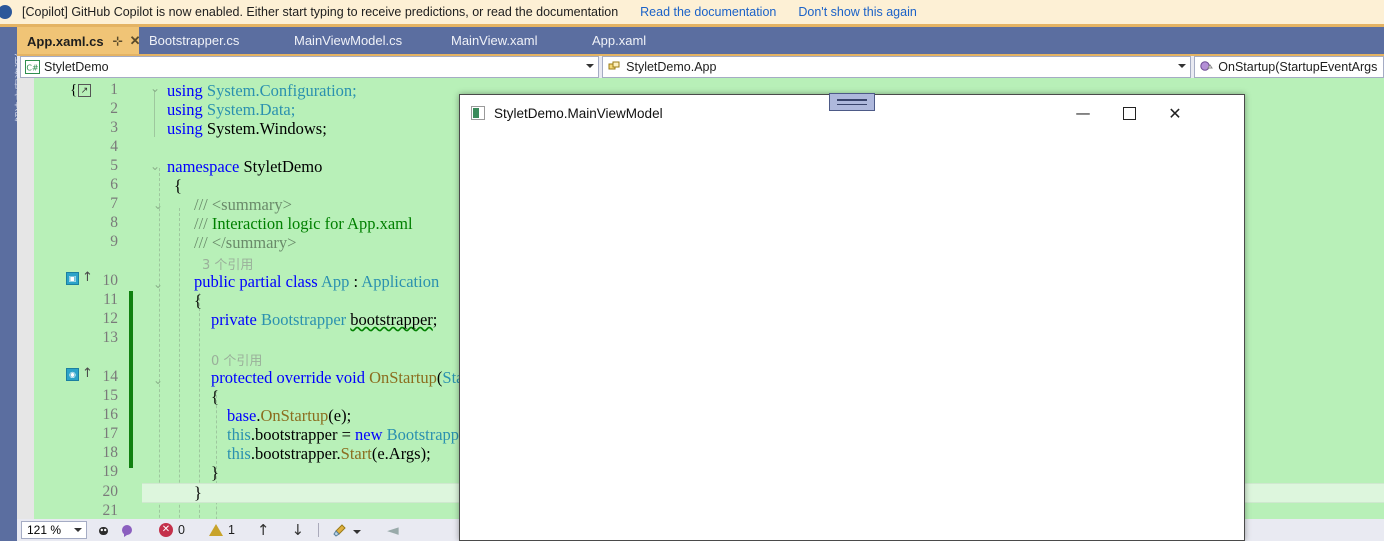 The image size is (1384, 541). Describe the element at coordinates (110, 299) in the screenshot. I see `line-number: 11` at that location.